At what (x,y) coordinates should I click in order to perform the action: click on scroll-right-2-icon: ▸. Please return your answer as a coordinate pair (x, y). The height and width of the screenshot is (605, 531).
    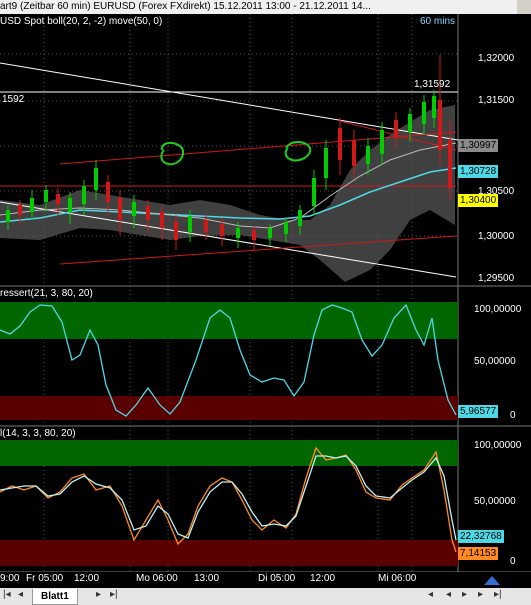
    Looking at the image, I should click on (480, 594).